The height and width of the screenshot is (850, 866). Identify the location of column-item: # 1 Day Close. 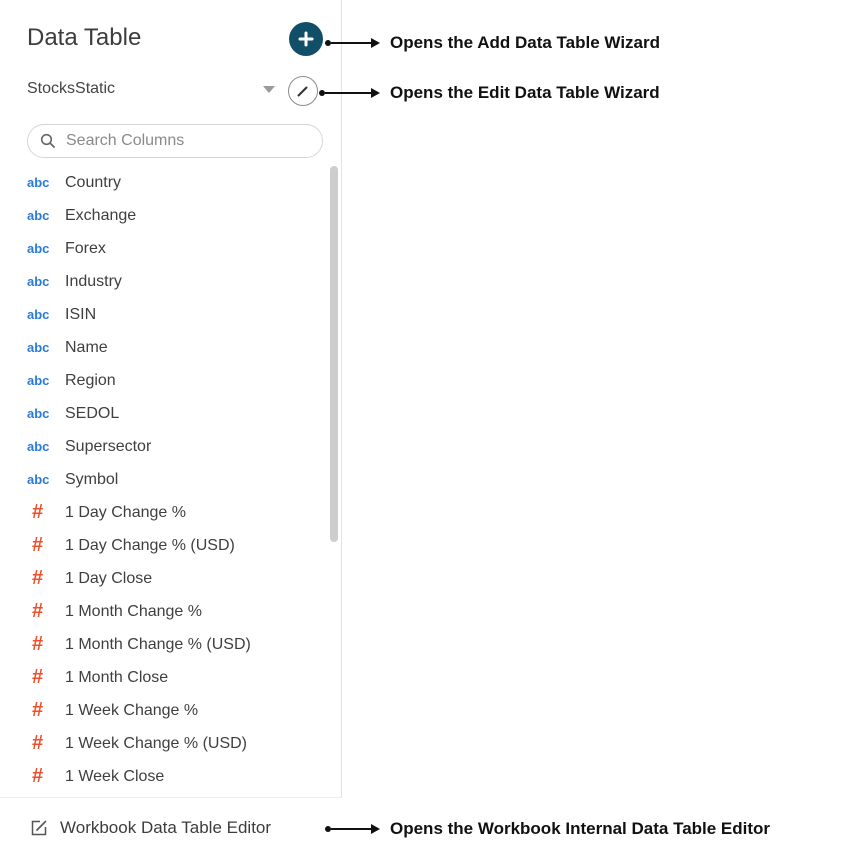
(177, 578).